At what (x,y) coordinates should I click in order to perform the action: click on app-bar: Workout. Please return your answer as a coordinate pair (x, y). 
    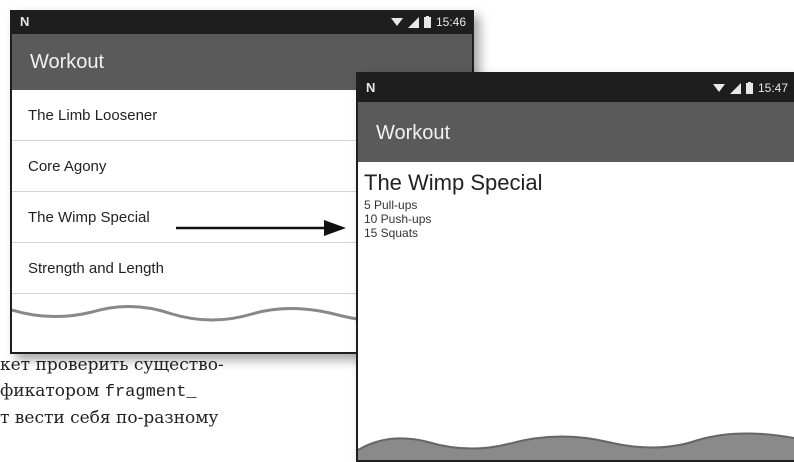
    Looking at the image, I should click on (576, 132).